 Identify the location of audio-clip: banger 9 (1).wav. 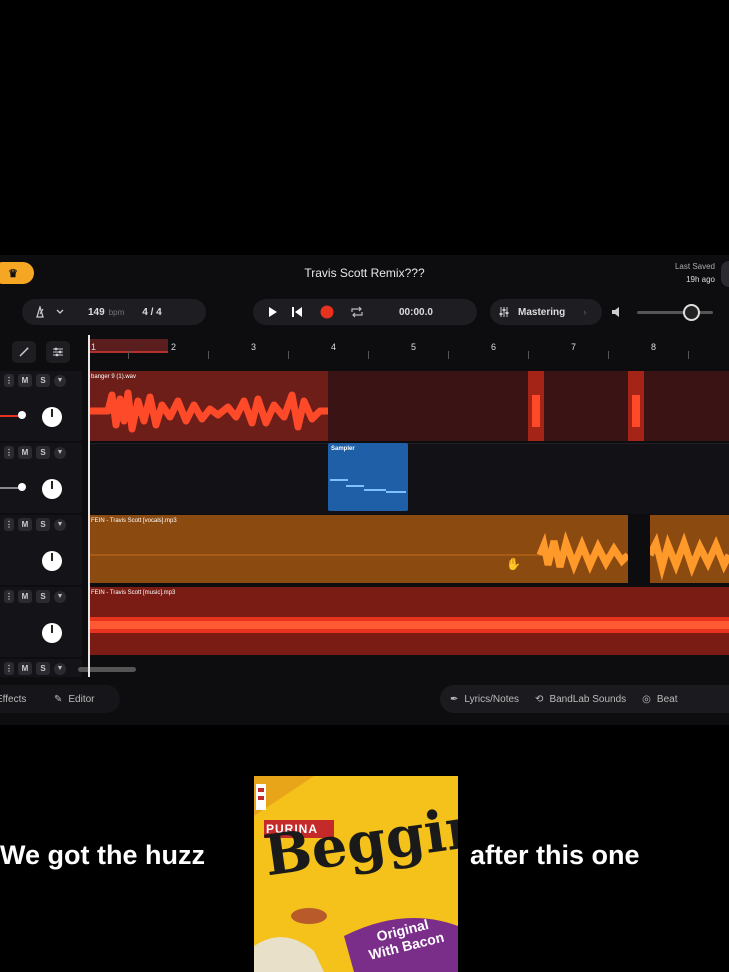
(208, 406).